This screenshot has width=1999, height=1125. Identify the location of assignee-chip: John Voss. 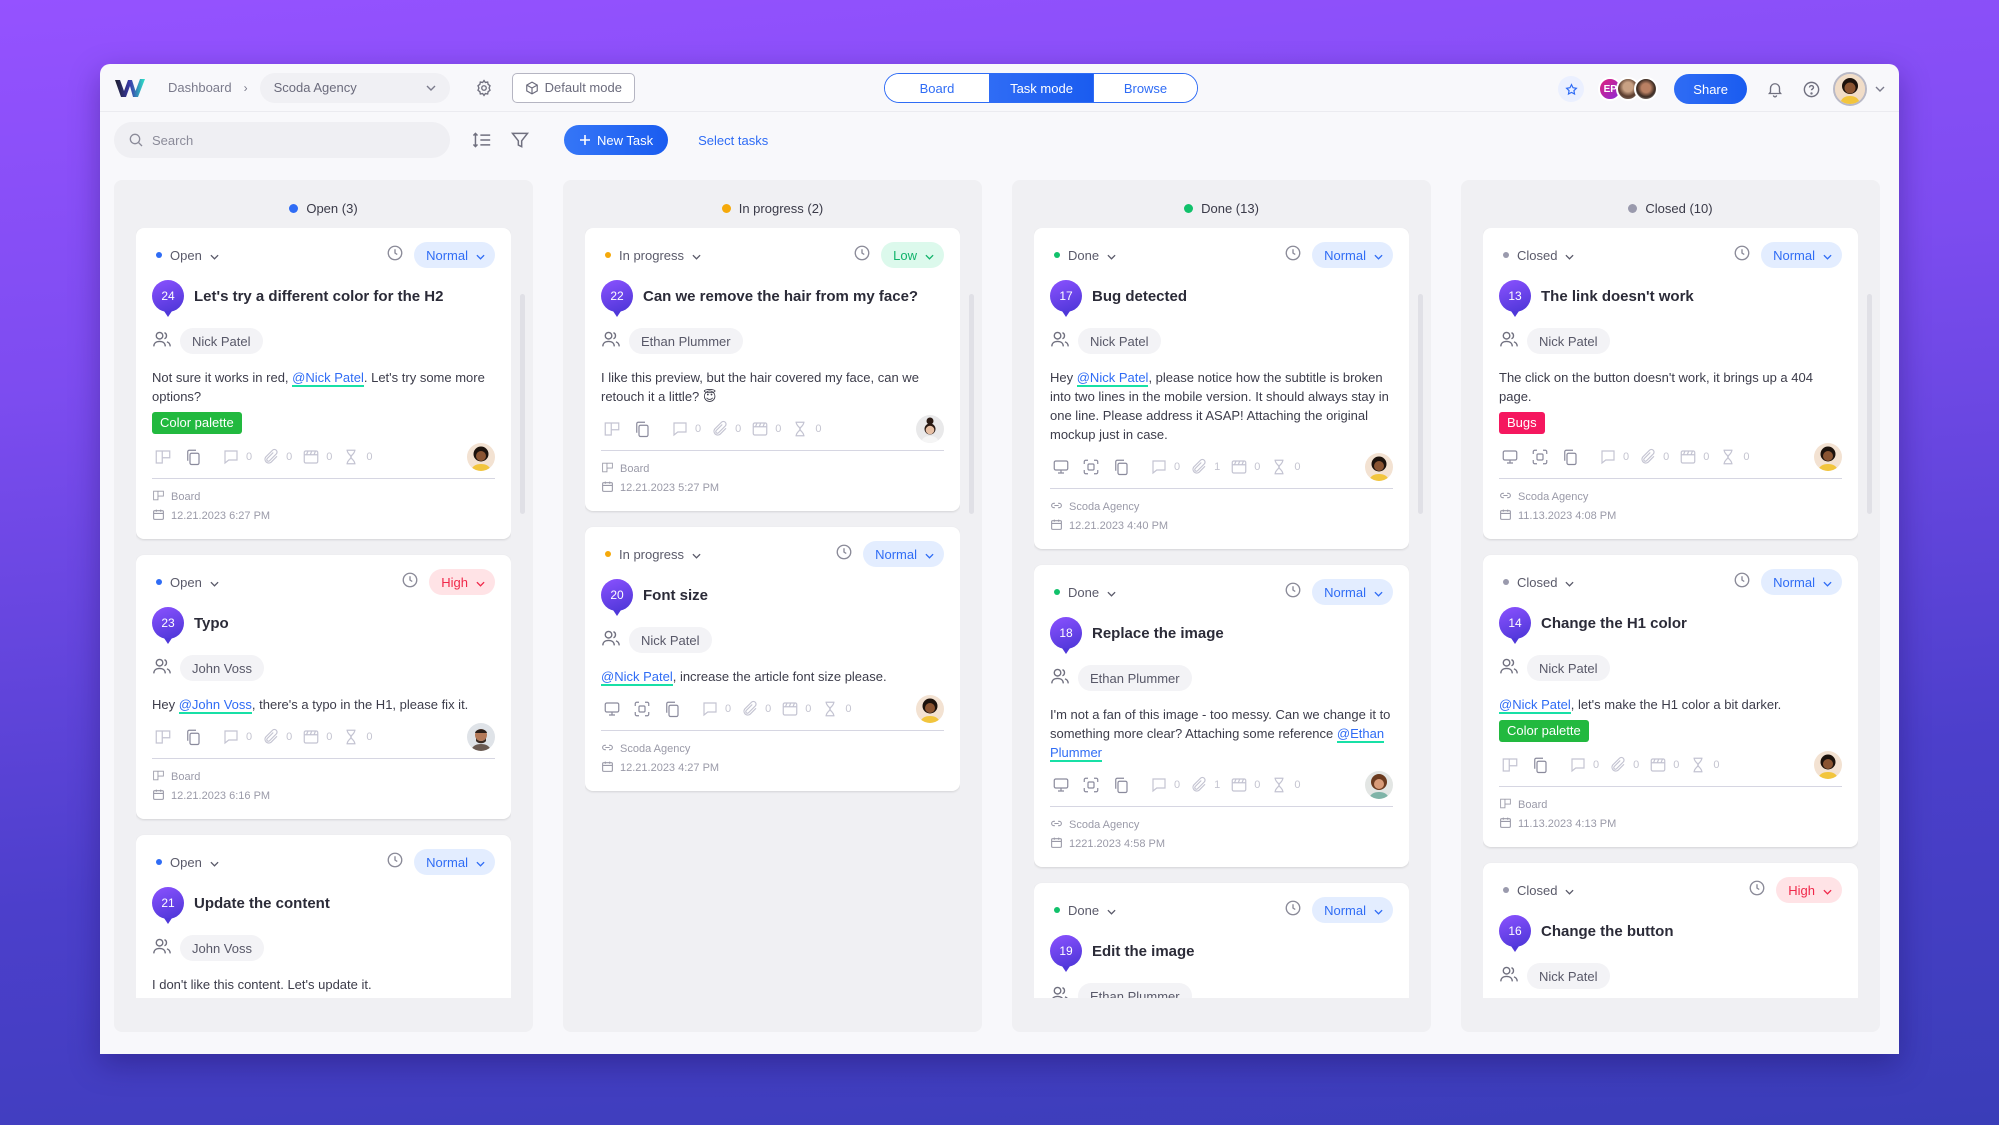
(222, 948).